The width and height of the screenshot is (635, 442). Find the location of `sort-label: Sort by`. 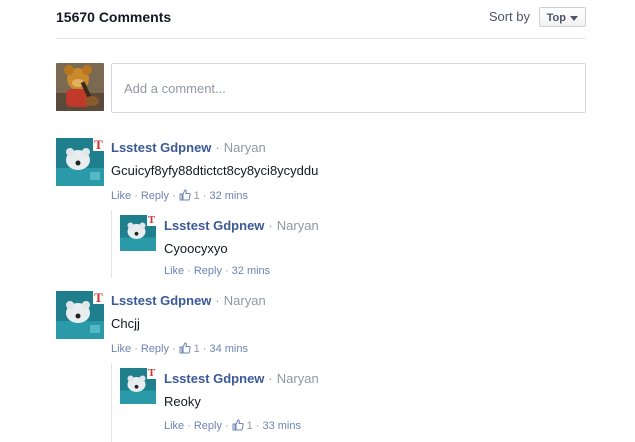

sort-label: Sort by is located at coordinates (509, 16).